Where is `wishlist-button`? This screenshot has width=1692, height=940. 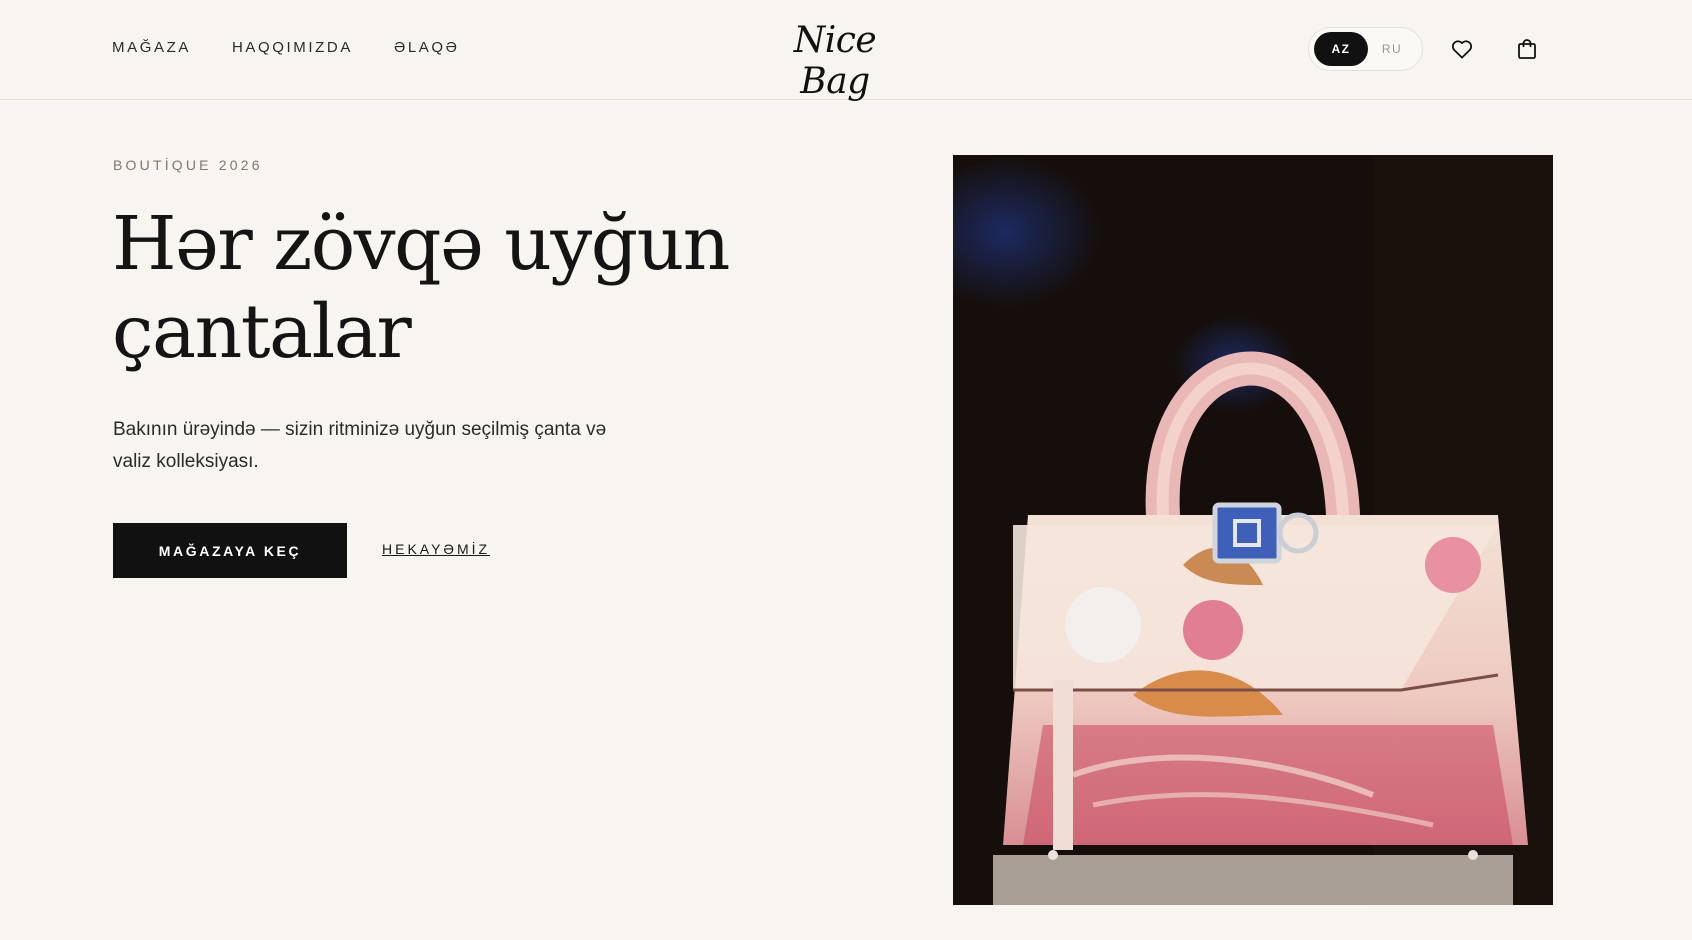
wishlist-button is located at coordinates (1462, 49).